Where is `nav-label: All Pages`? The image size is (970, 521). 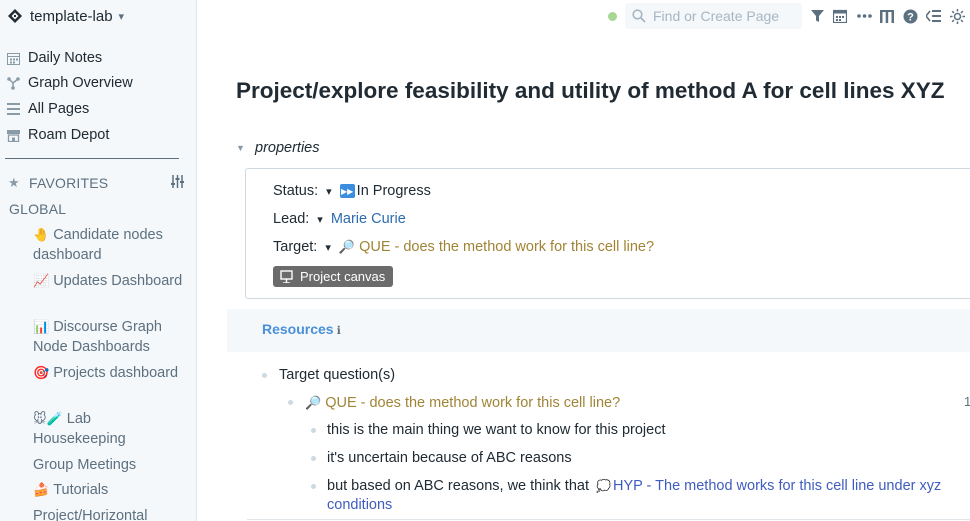 nav-label: All Pages is located at coordinates (59, 109).